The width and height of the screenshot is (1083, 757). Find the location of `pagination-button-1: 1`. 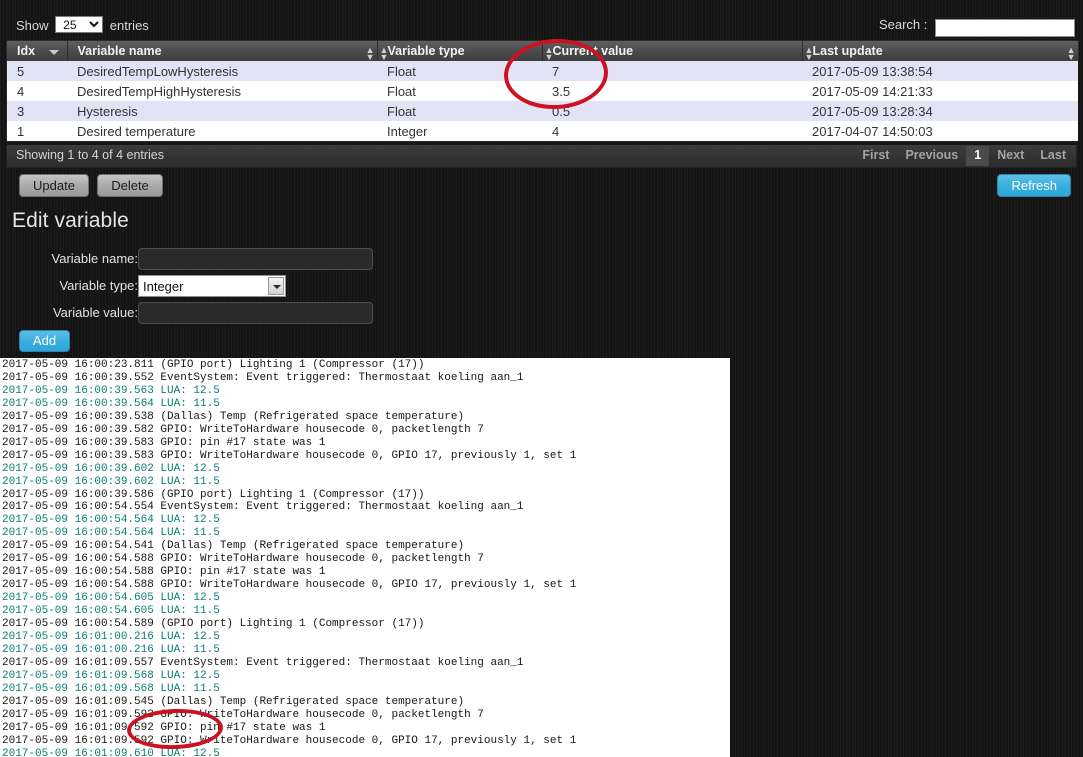

pagination-button-1: 1 is located at coordinates (978, 156).